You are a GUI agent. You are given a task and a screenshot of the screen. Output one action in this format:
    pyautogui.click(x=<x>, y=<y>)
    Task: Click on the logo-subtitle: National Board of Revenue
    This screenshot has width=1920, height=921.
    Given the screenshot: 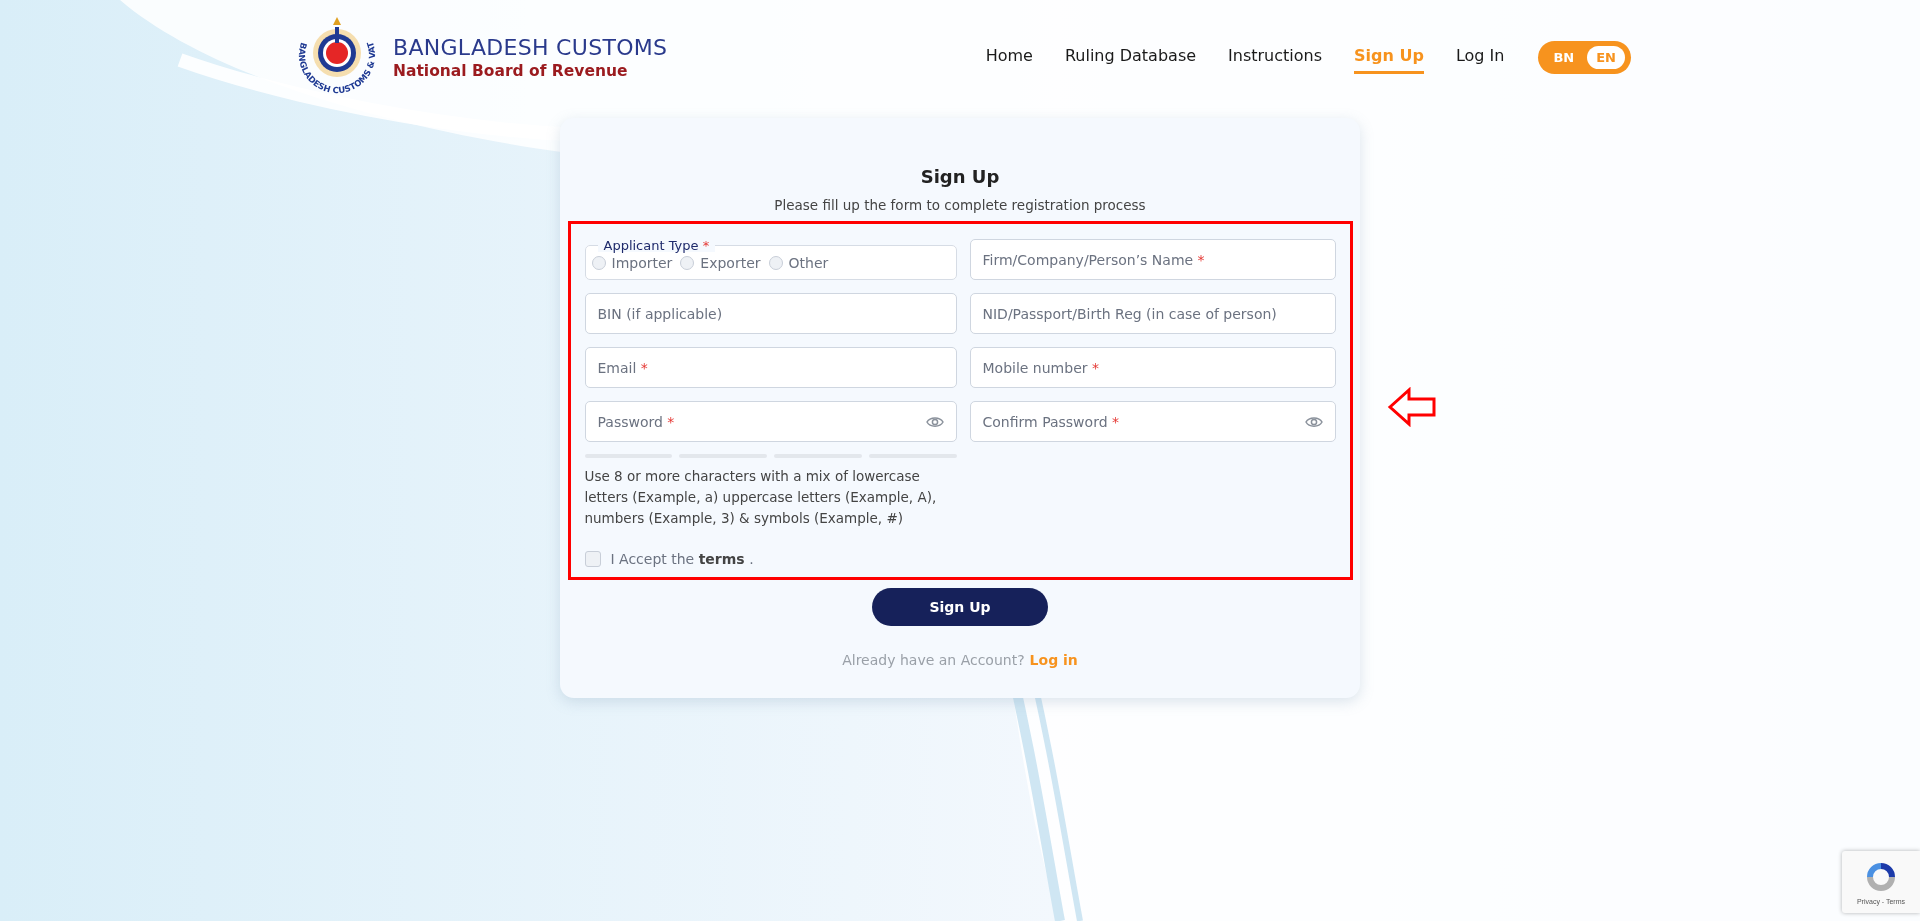 What is the action you would take?
    pyautogui.click(x=511, y=70)
    